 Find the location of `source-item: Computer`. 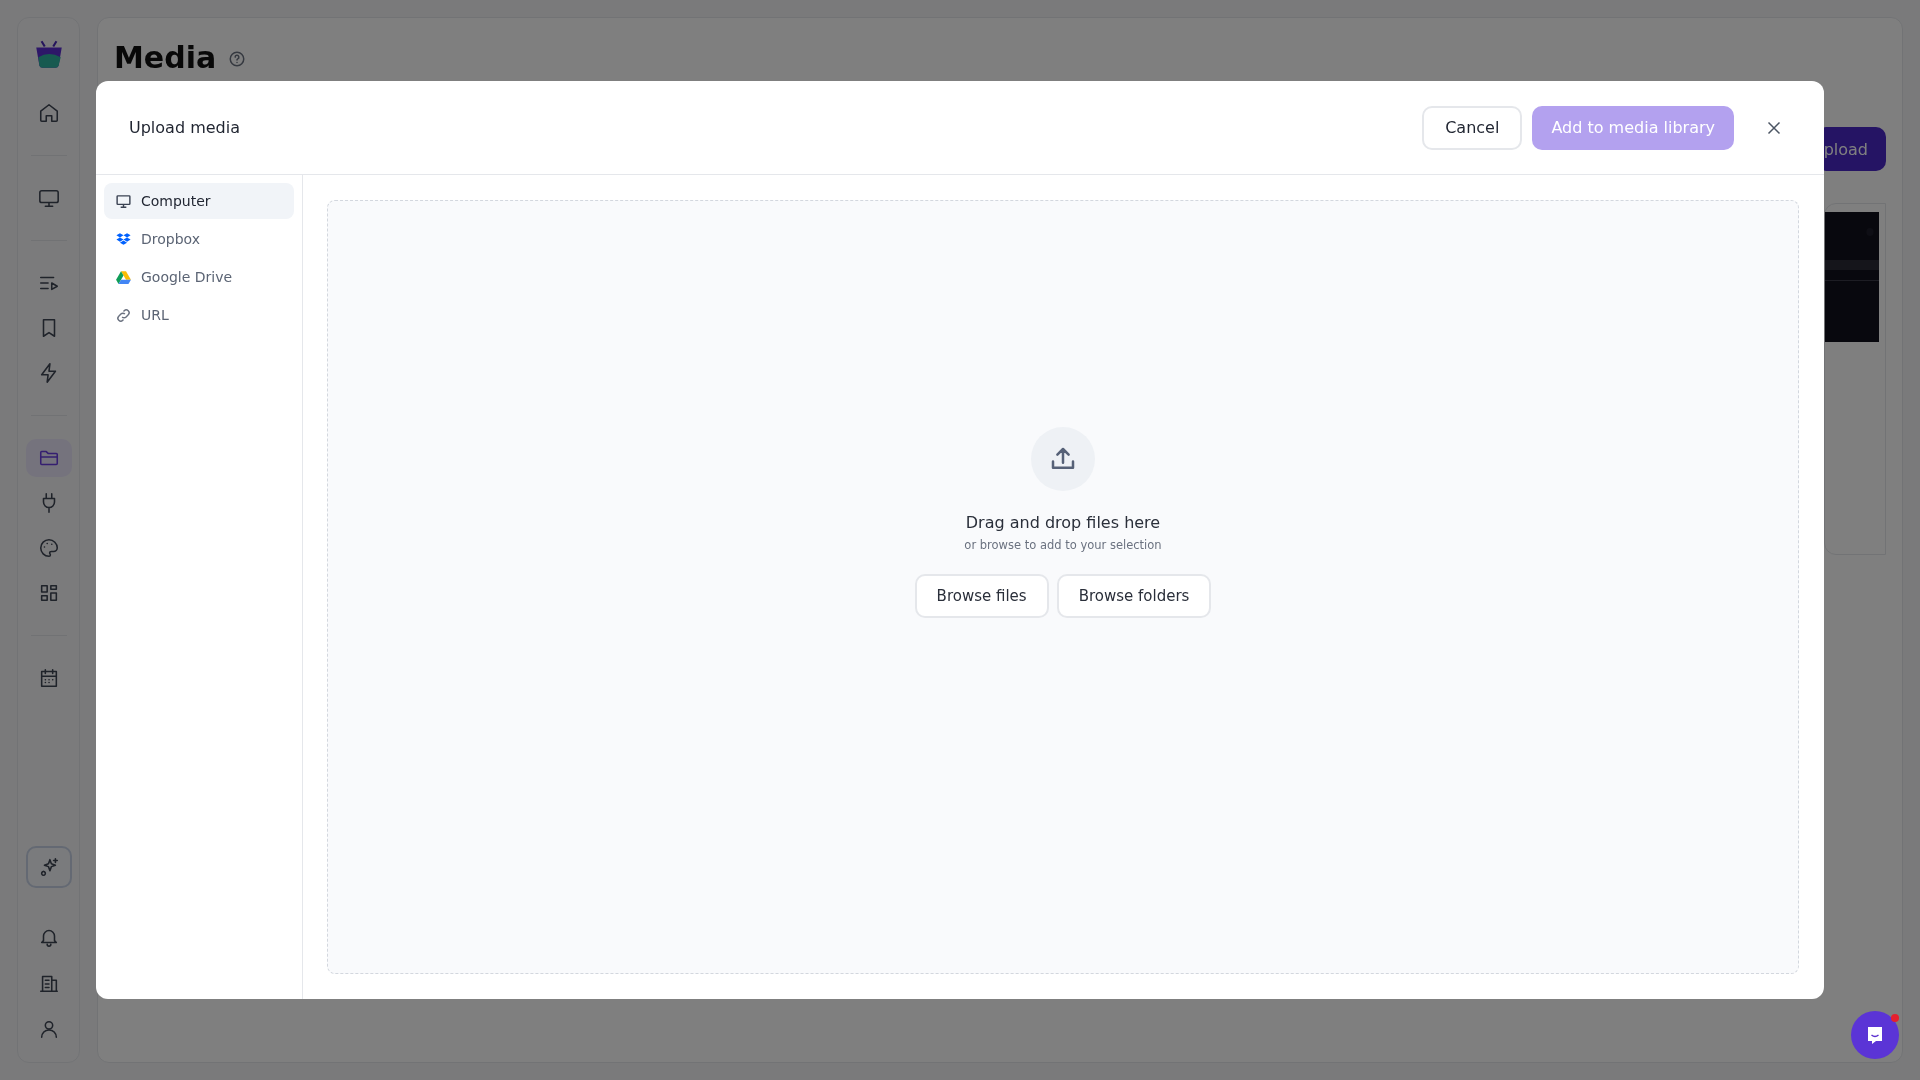

source-item: Computer is located at coordinates (199, 201).